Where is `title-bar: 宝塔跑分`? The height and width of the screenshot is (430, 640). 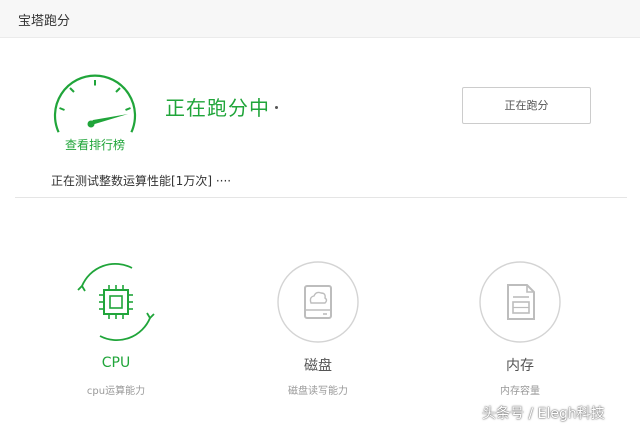
title-bar: 宝塔跑分 is located at coordinates (320, 19).